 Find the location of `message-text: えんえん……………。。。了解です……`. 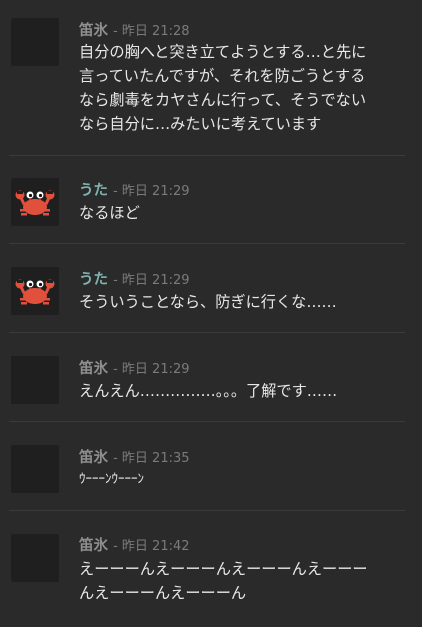

message-text: えんえん……………。。。了解です…… is located at coordinates (208, 391).